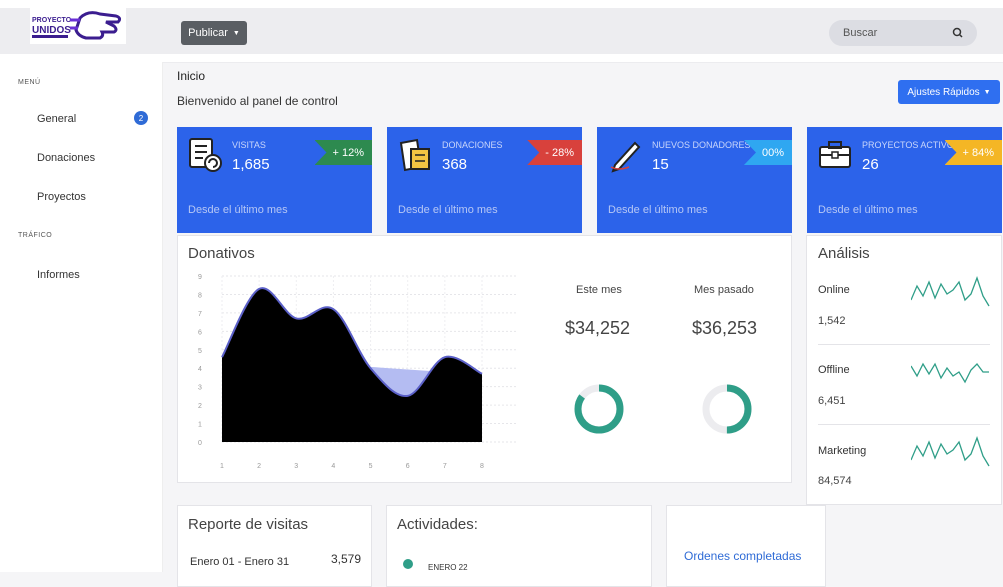  What do you see at coordinates (834, 290) in the screenshot?
I see `analysis-label-online: Online` at bounding box center [834, 290].